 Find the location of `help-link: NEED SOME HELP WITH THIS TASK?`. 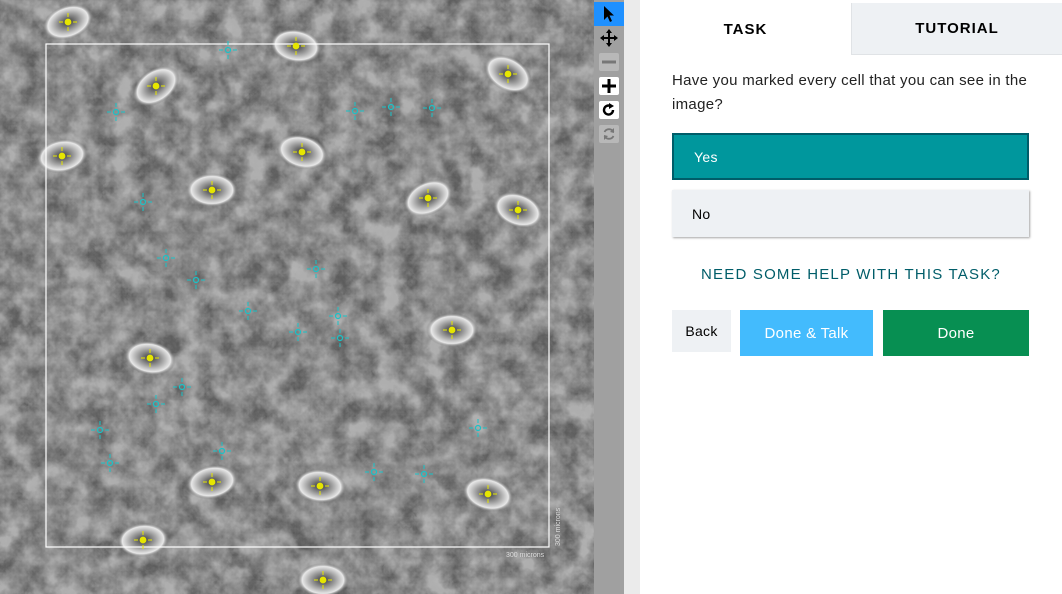

help-link: NEED SOME HELP WITH THIS TASK? is located at coordinates (851, 274).